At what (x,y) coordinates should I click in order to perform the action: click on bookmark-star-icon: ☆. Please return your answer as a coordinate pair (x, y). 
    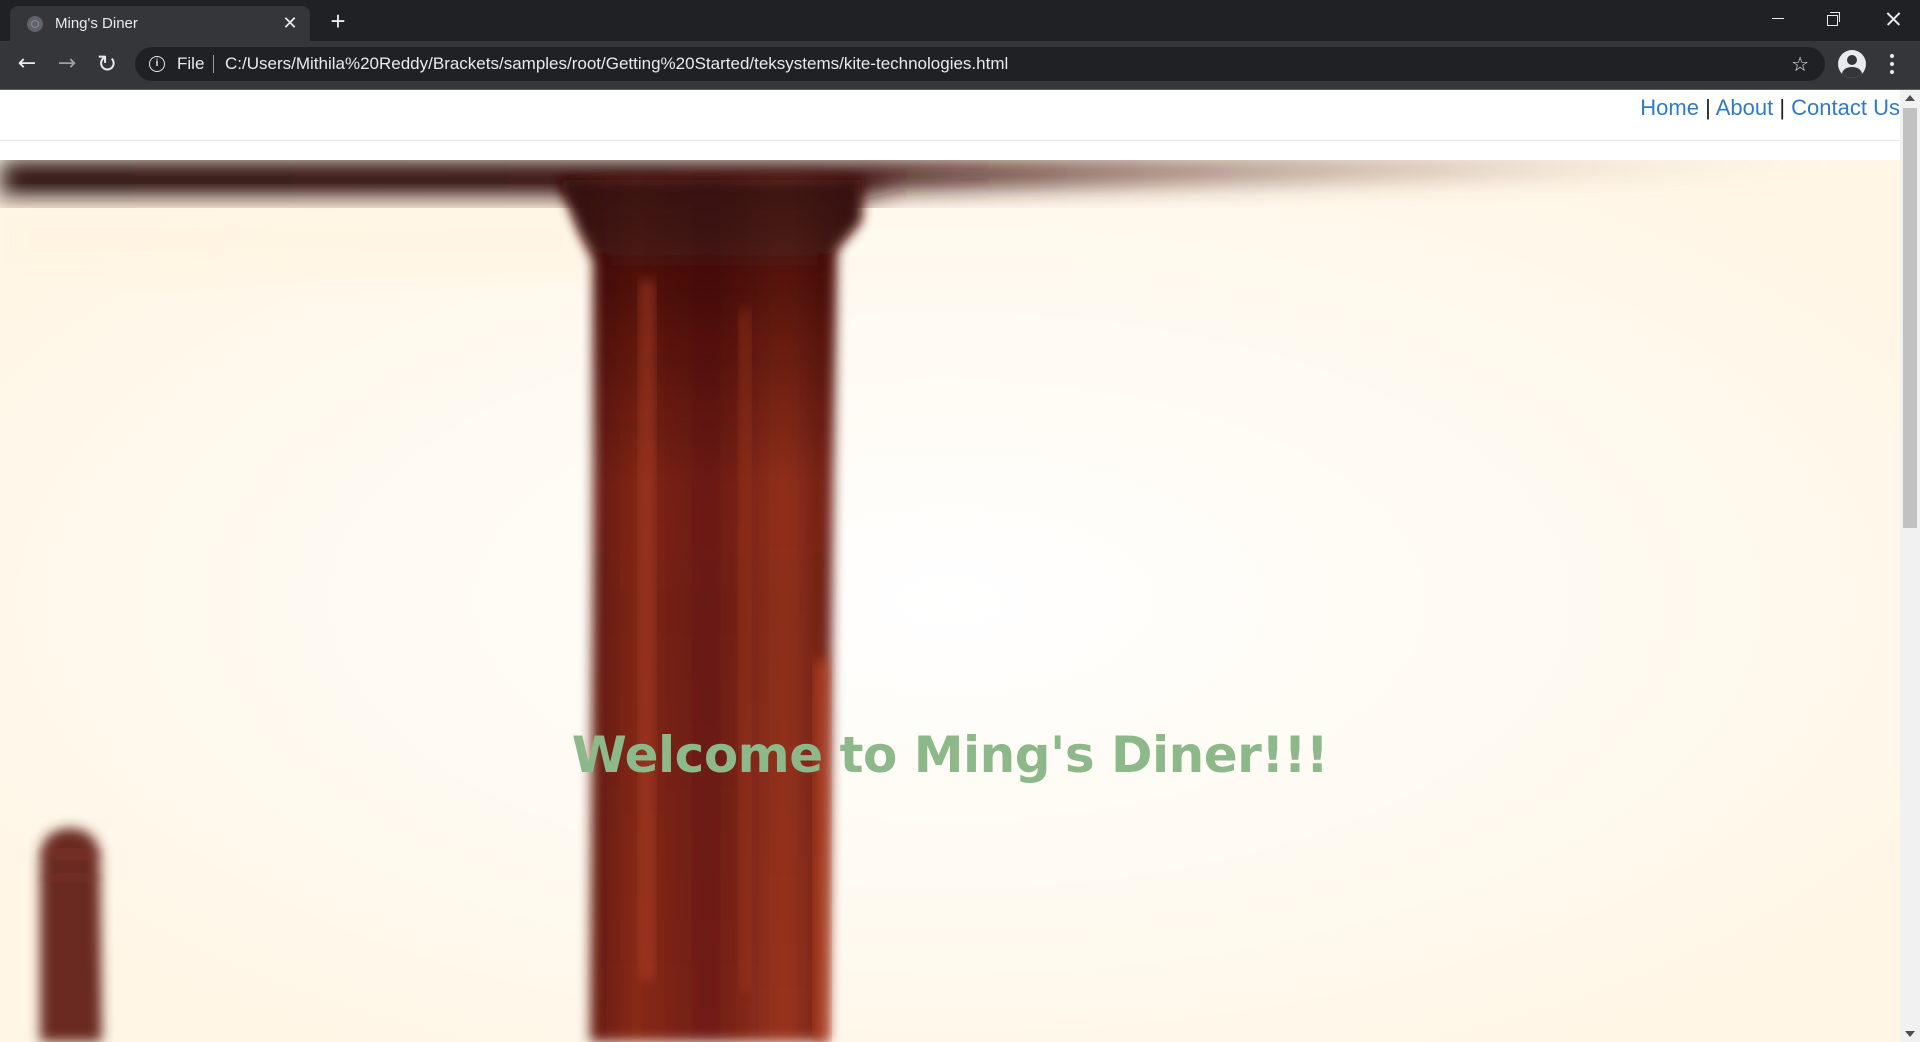
    Looking at the image, I should click on (1800, 64).